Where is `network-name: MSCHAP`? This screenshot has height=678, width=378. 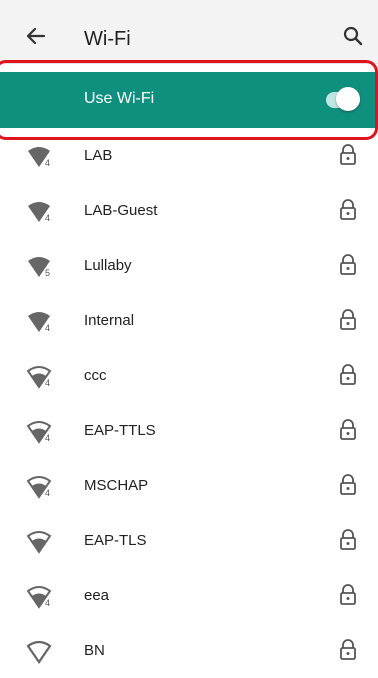 network-name: MSCHAP is located at coordinates (116, 485).